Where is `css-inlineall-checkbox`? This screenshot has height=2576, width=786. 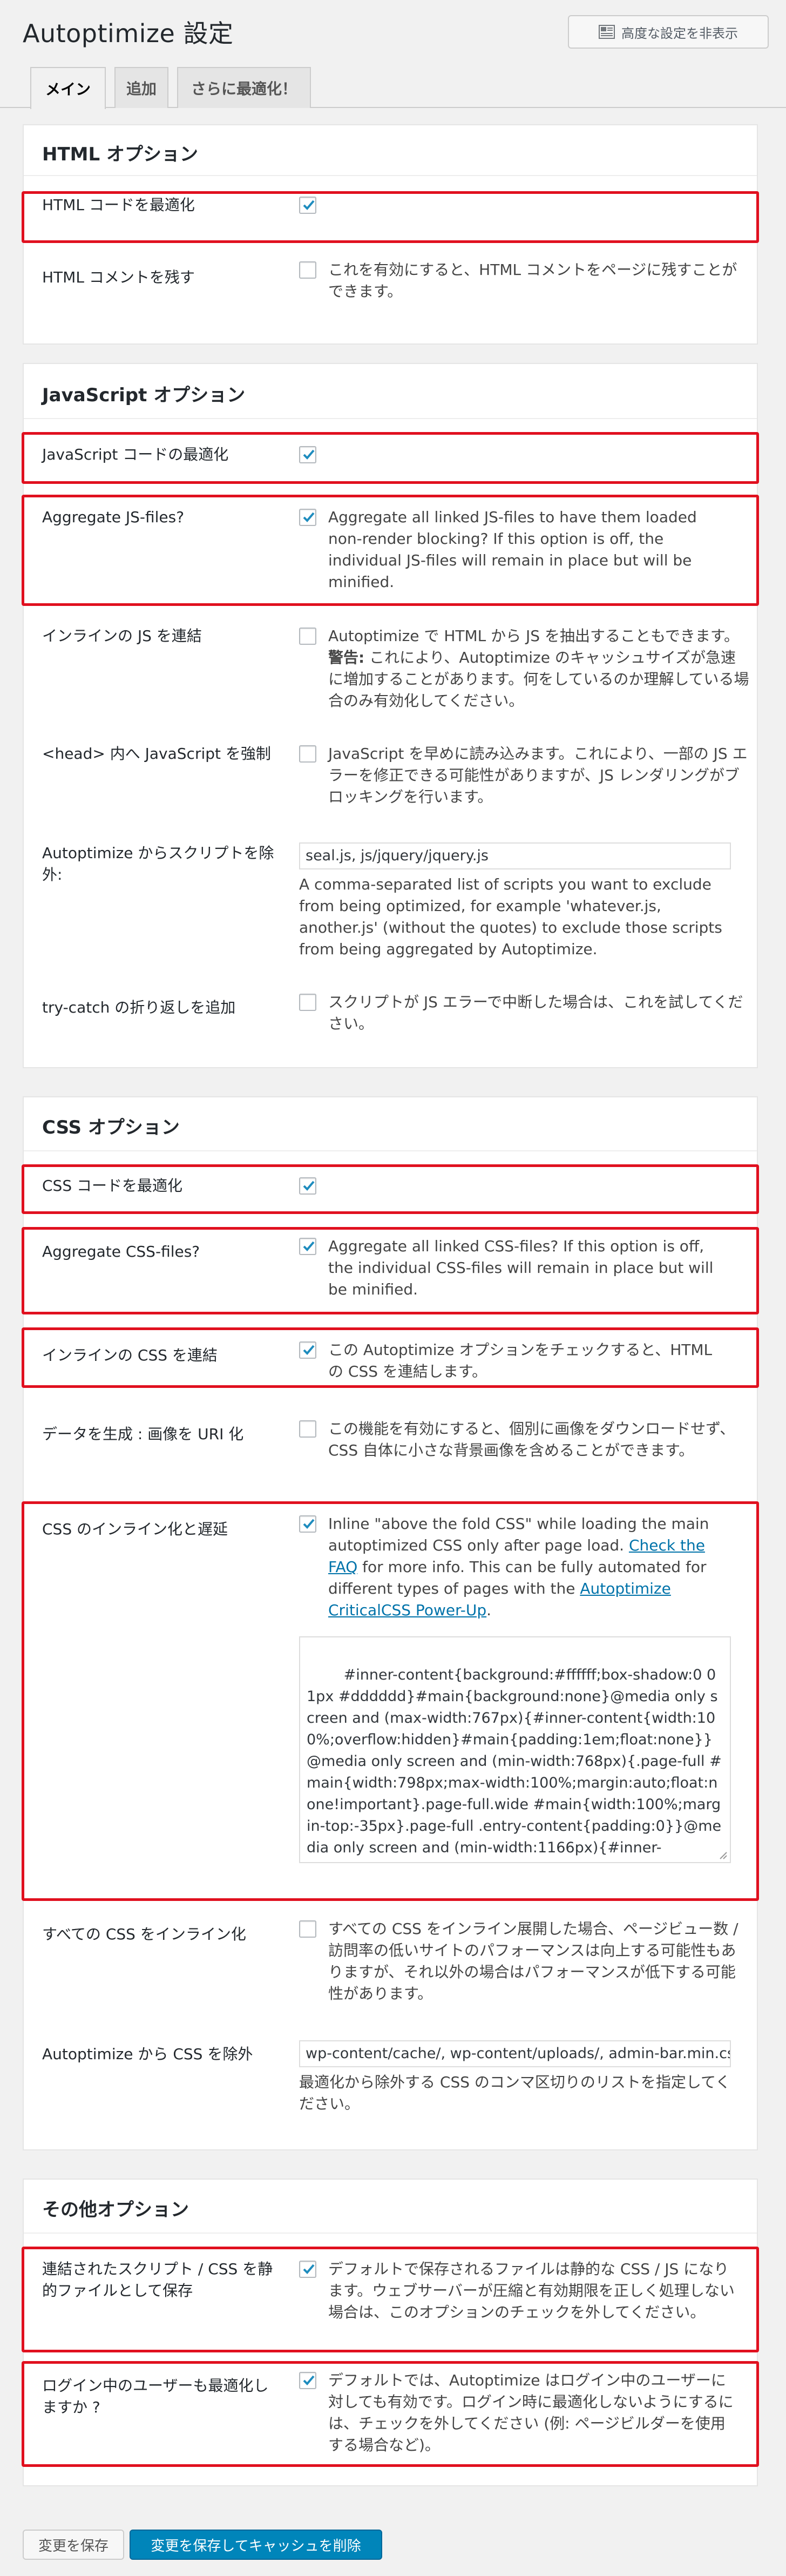
css-inlineall-checkbox is located at coordinates (307, 1929).